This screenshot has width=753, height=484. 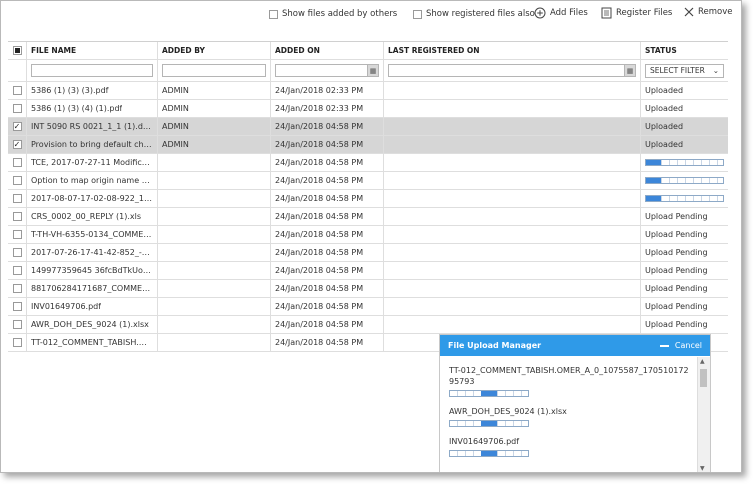 I want to click on filter-row: ▦ ▦ SELECT FILTER ⌄, so click(x=368, y=71).